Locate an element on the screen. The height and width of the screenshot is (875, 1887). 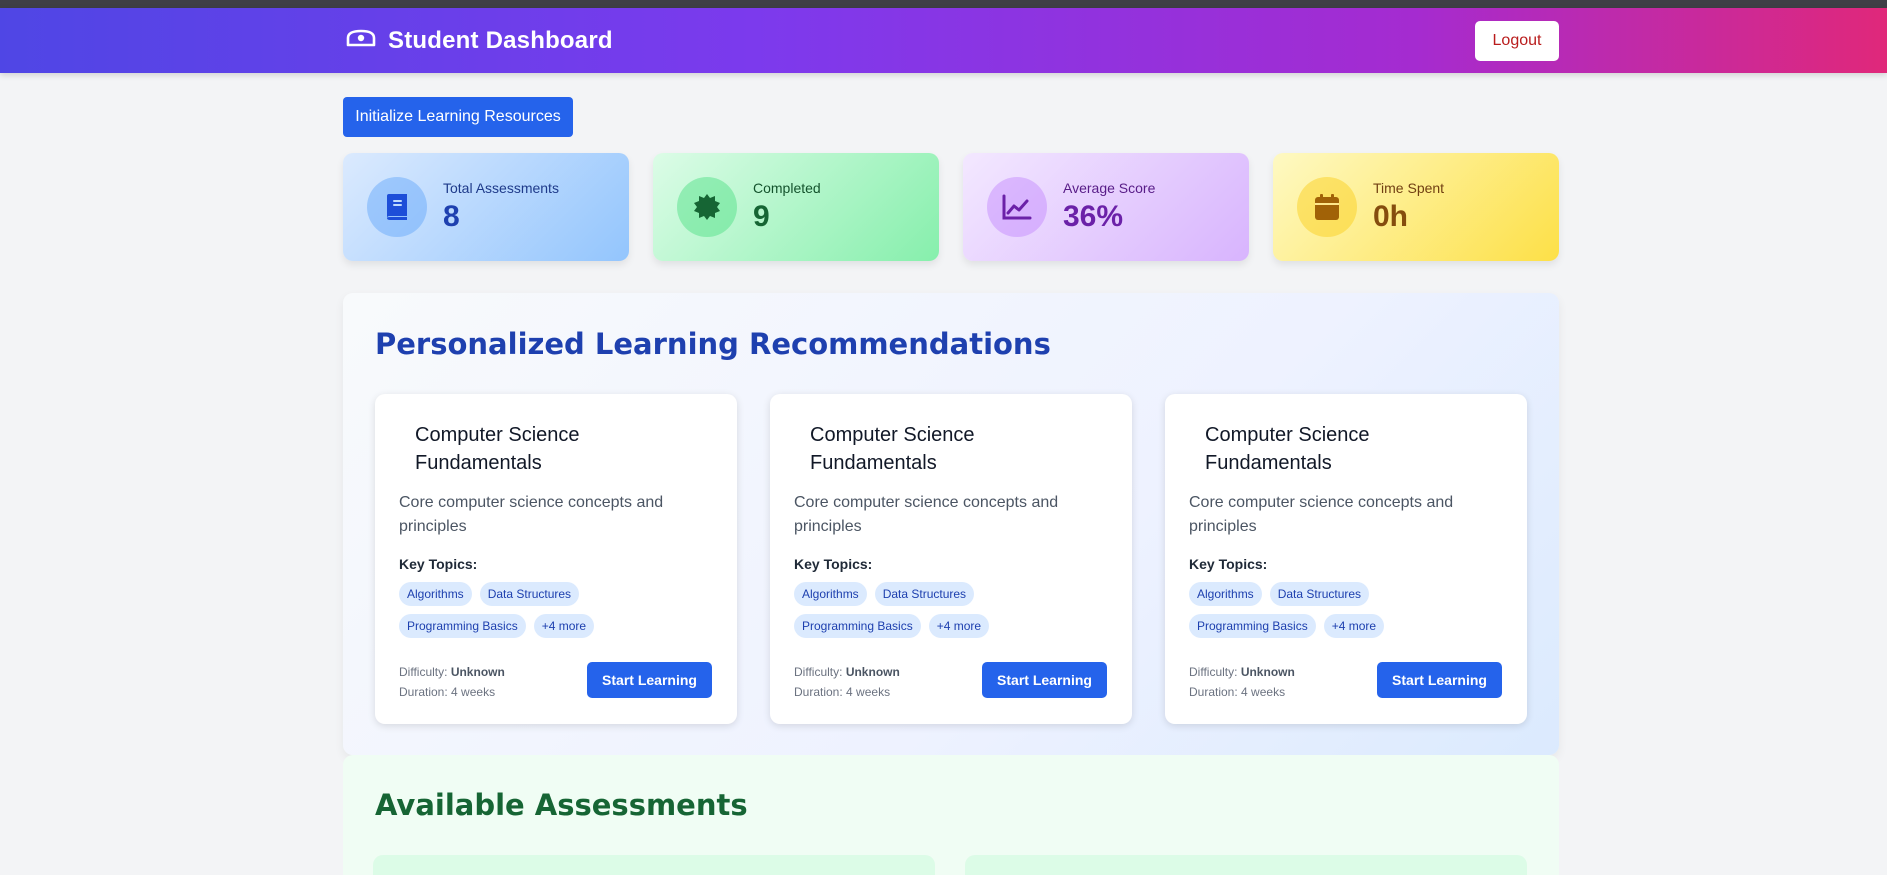
recommendations-title: Personalized Learning Recommendations is located at coordinates (713, 344).